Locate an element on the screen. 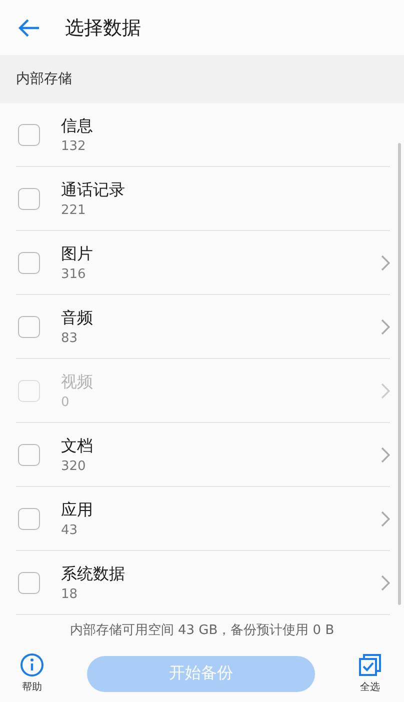 This screenshot has width=404, height=702. item-count: 320 is located at coordinates (74, 466).